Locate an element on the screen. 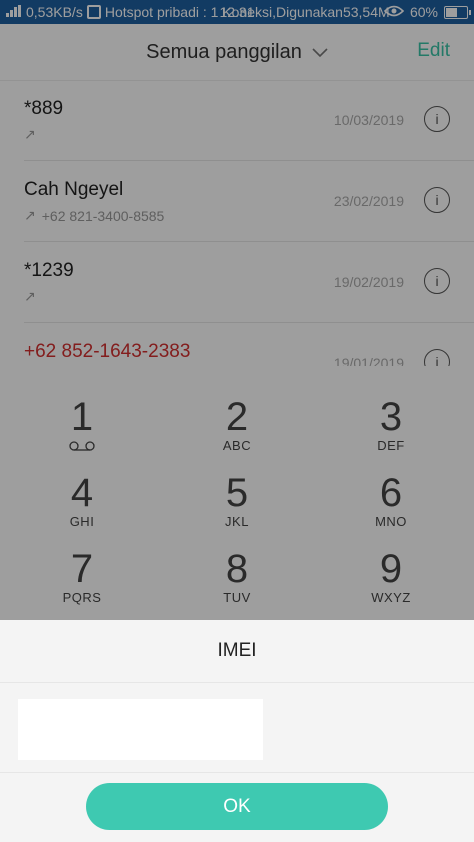  imei-value-field is located at coordinates (140, 729).